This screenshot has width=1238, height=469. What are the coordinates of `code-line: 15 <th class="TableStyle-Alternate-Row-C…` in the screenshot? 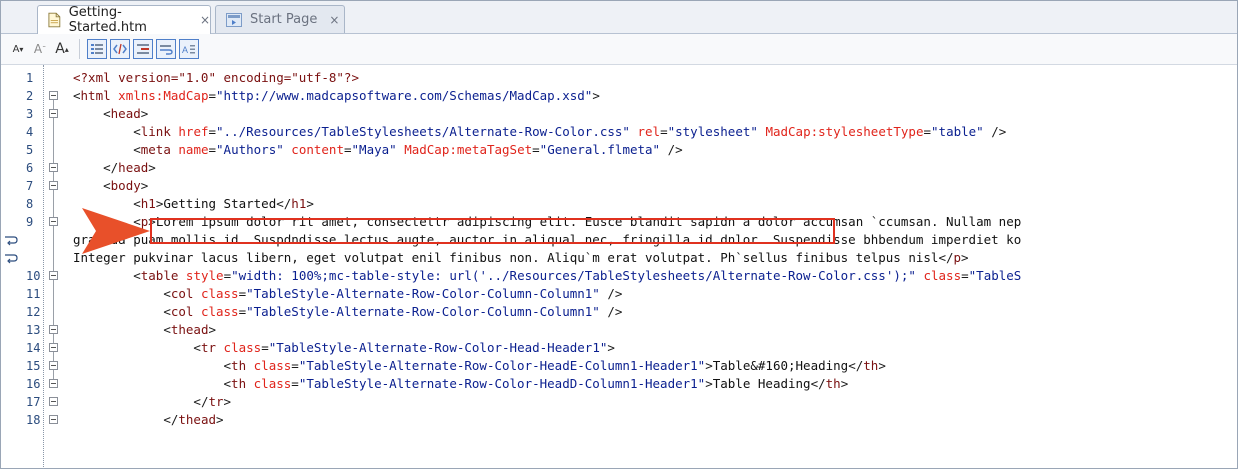 It's located at (619, 366).